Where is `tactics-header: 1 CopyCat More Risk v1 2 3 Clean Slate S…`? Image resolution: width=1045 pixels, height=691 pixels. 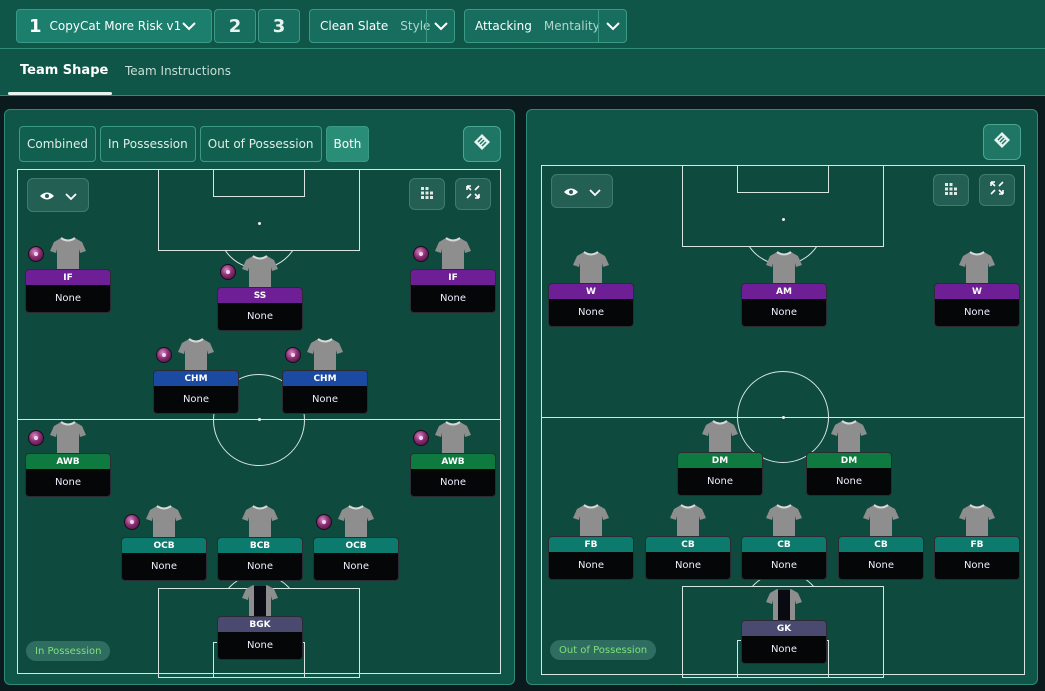 tactics-header: 1 CopyCat More Risk v1 2 3 Clean Slate S… is located at coordinates (522, 48).